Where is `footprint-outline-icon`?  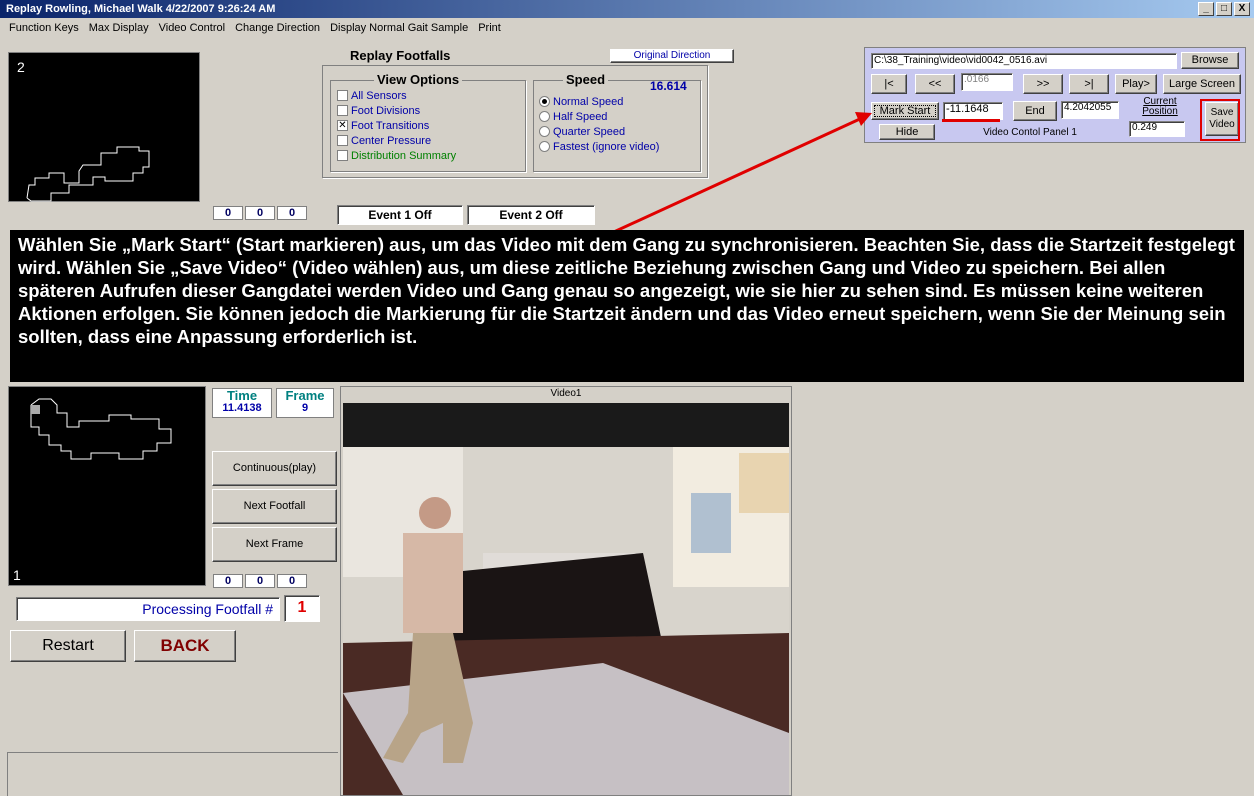 footprint-outline-icon is located at coordinates (101, 429).